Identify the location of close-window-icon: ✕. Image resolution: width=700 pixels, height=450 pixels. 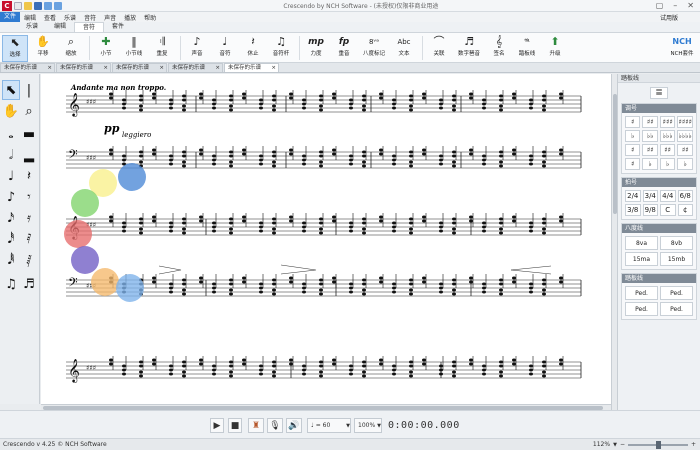
(690, 5).